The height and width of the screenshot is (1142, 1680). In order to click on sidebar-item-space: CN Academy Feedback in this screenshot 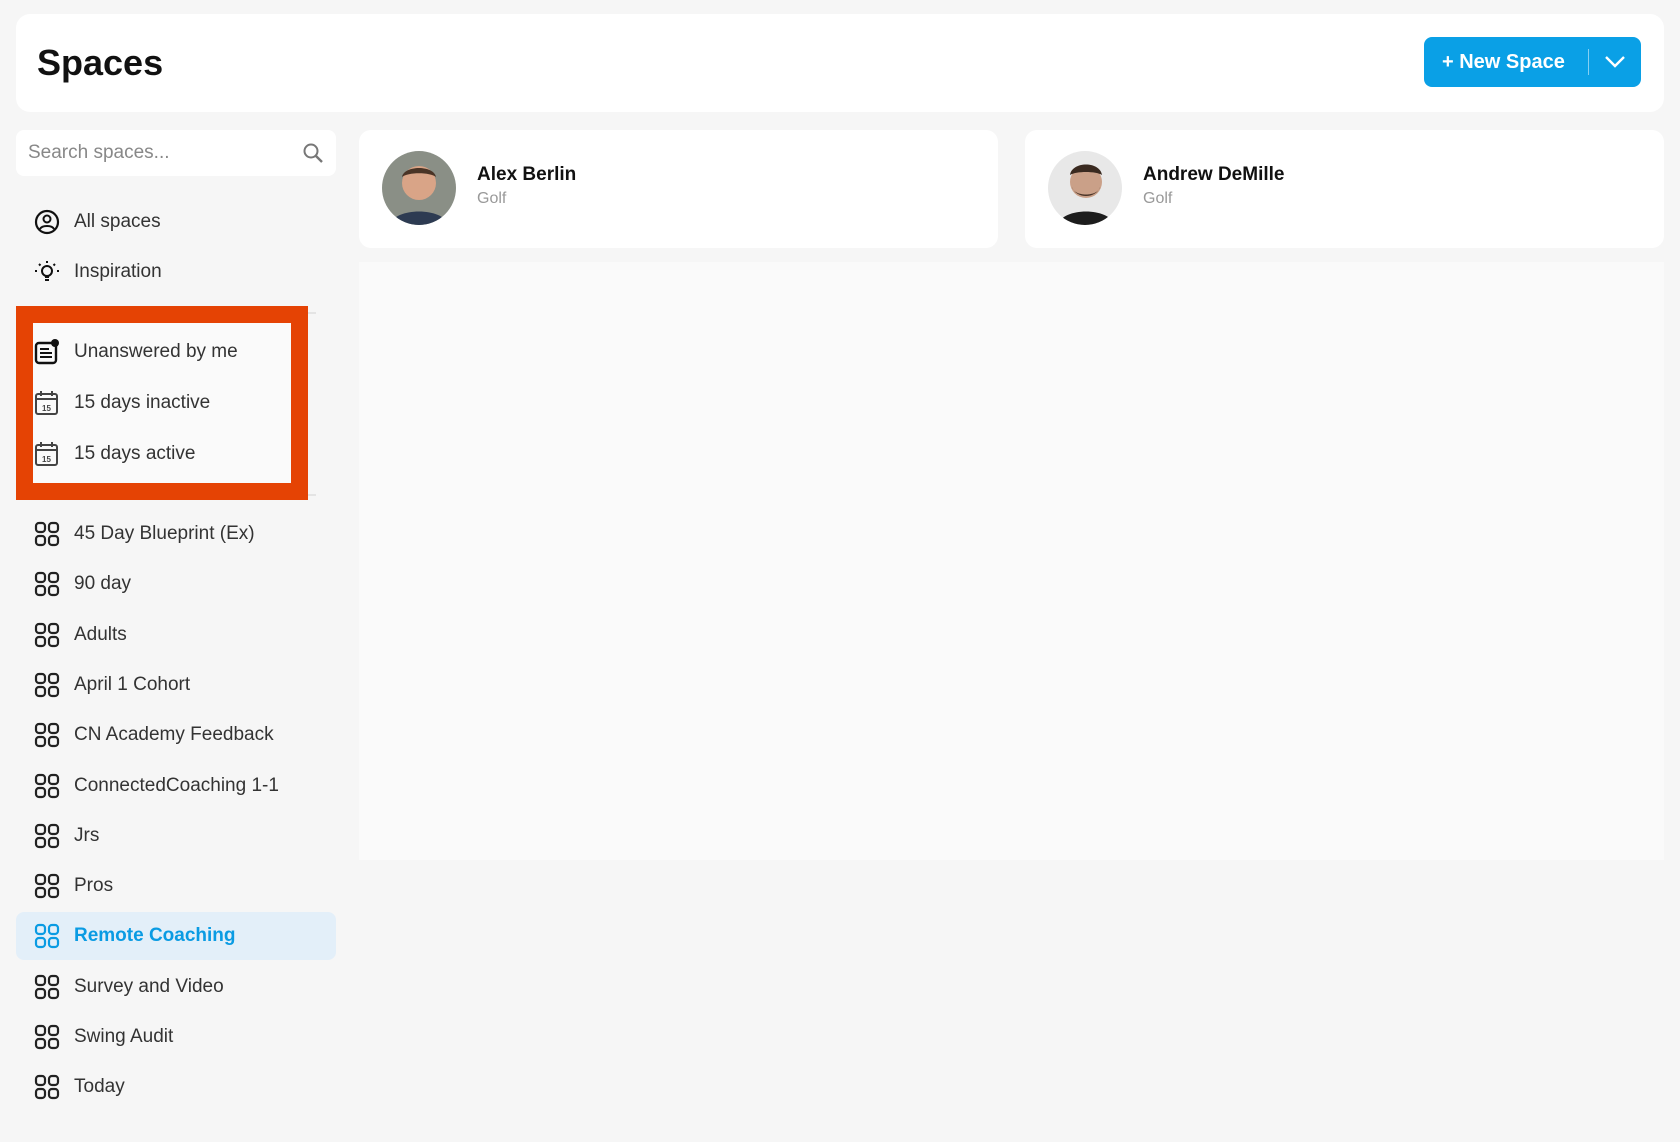, I will do `click(176, 735)`.